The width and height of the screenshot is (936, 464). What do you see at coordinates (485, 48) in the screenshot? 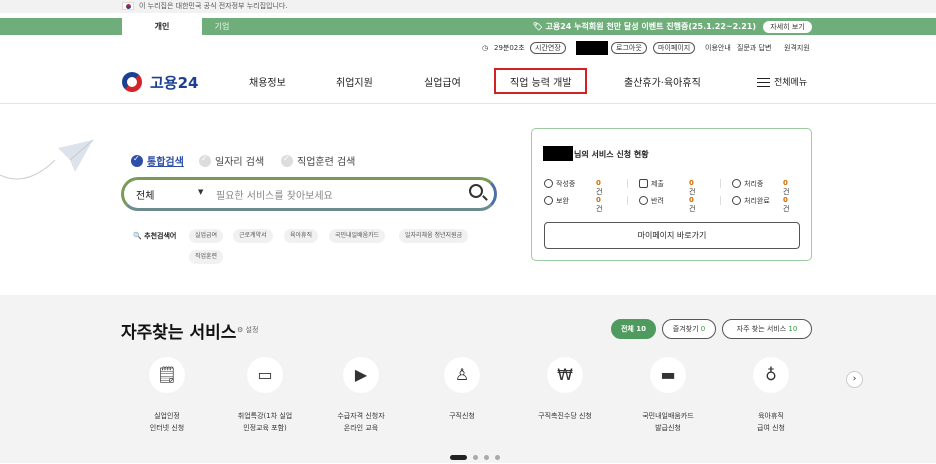
I see `clock-icon: ◷` at bounding box center [485, 48].